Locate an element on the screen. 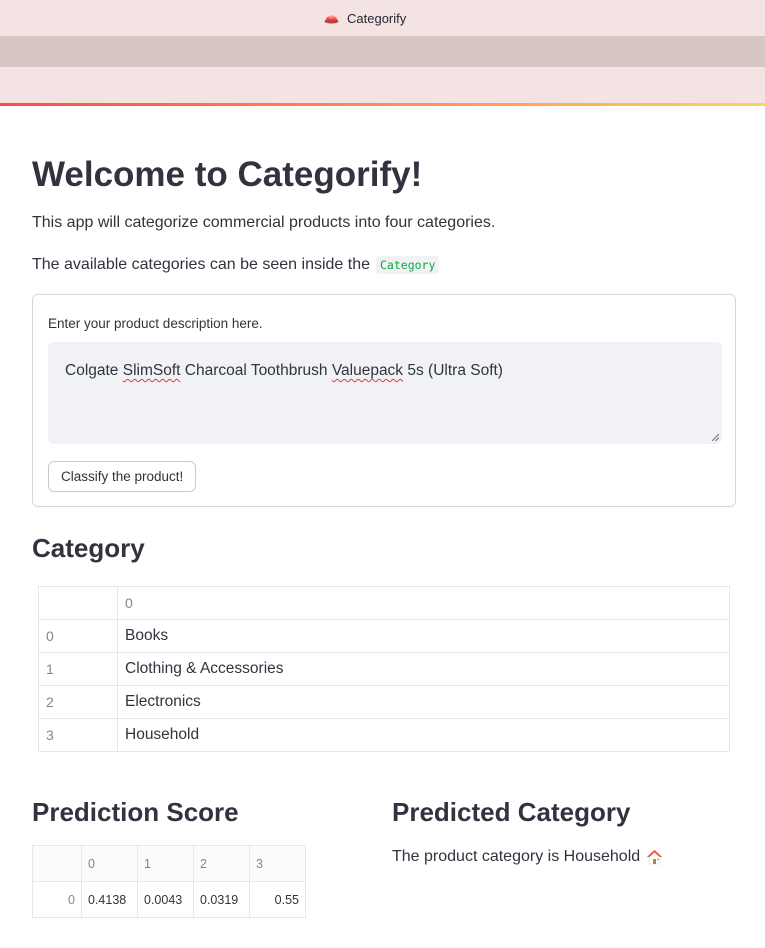 This screenshot has height=948, width=765. table-header-row: 0 is located at coordinates (384, 603).